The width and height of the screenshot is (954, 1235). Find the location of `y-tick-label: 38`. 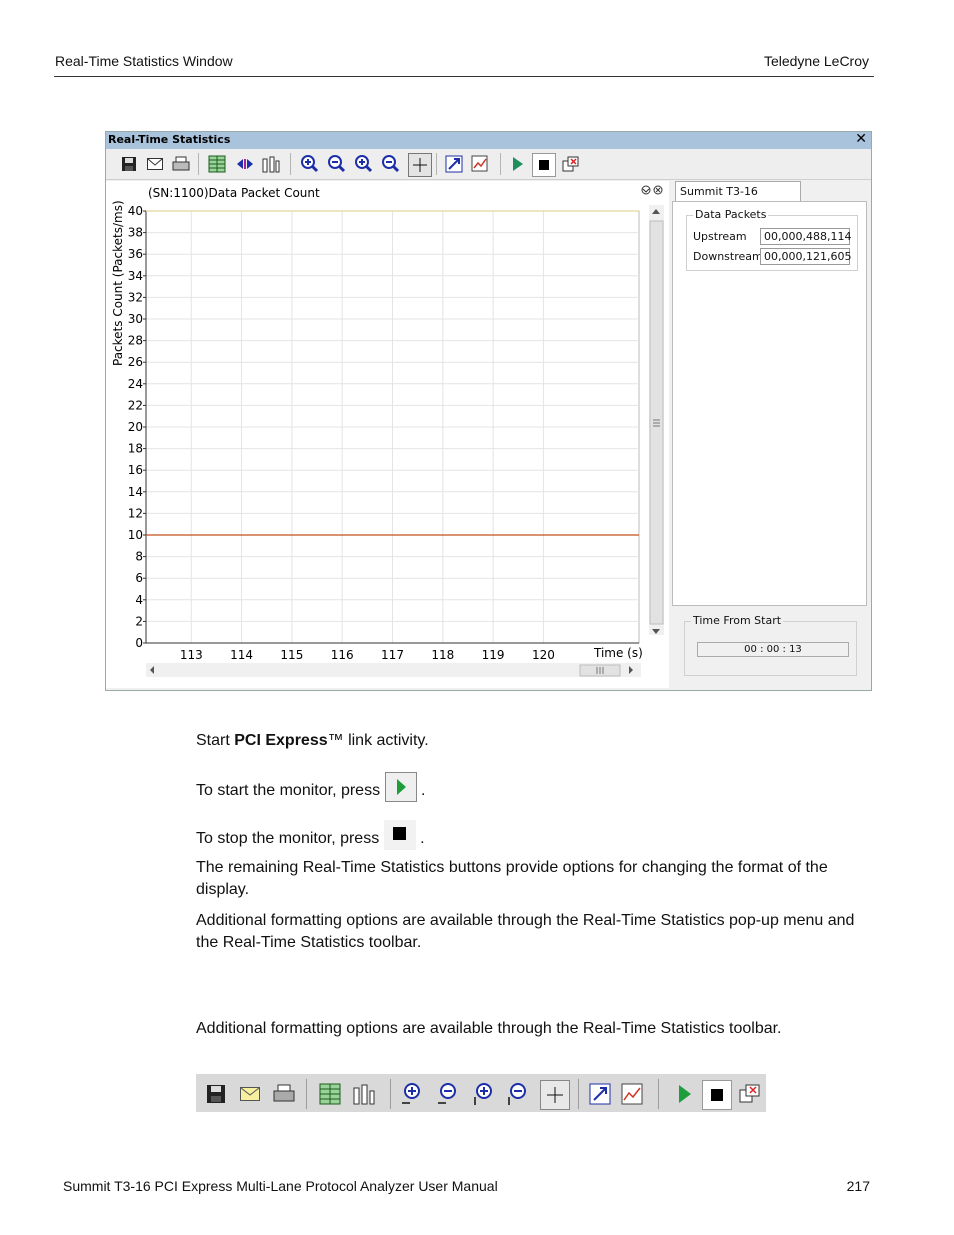

y-tick-label: 38 is located at coordinates (135, 233).